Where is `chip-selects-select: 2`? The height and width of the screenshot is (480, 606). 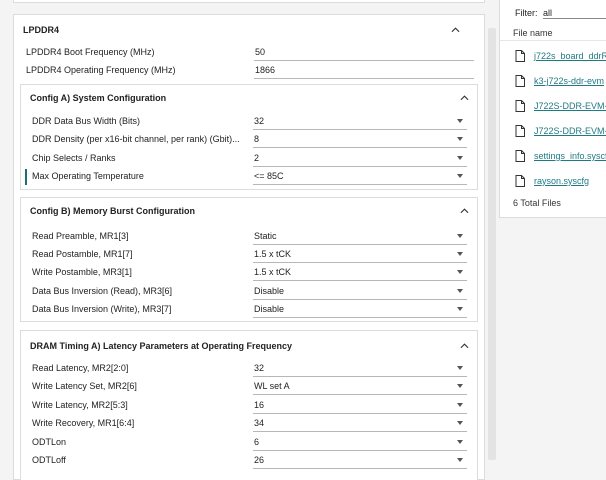
chip-selects-select: 2 is located at coordinates (360, 158).